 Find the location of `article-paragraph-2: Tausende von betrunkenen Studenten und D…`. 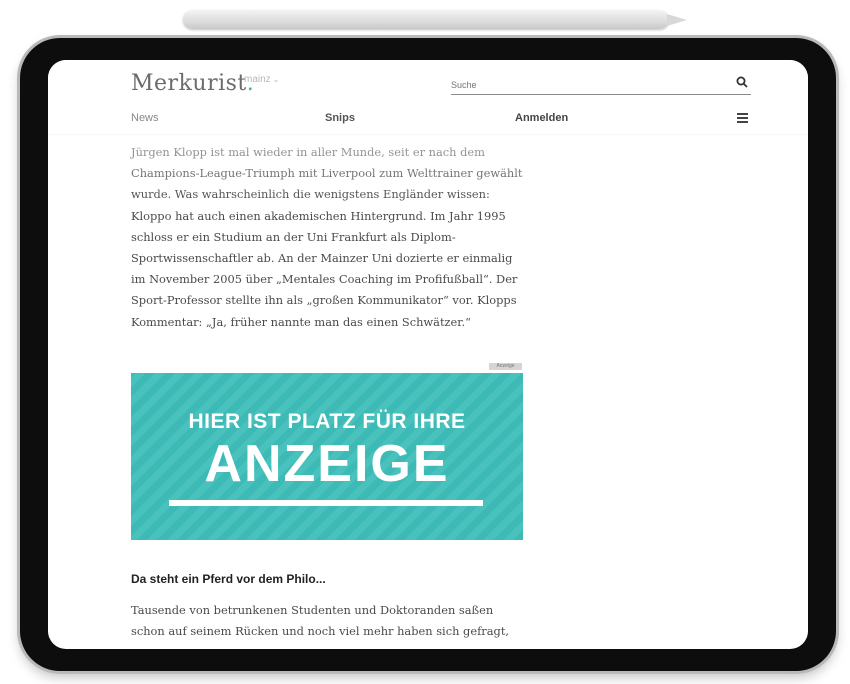

article-paragraph-2: Tausende von betrunkenen Studenten und D… is located at coordinates (320, 621).